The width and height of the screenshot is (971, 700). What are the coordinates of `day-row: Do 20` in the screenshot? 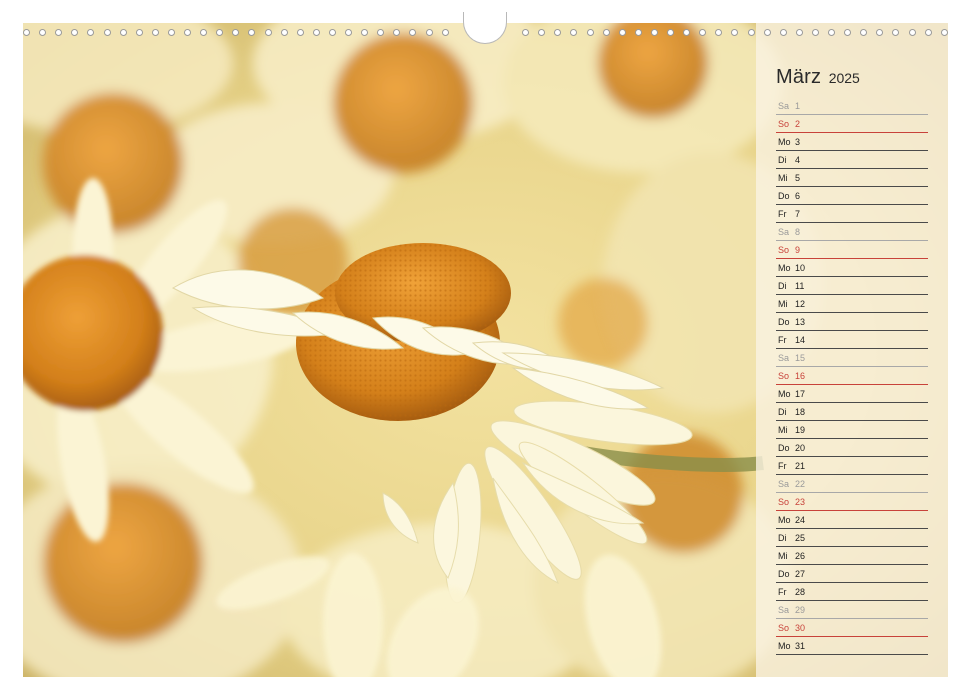 It's located at (852, 448).